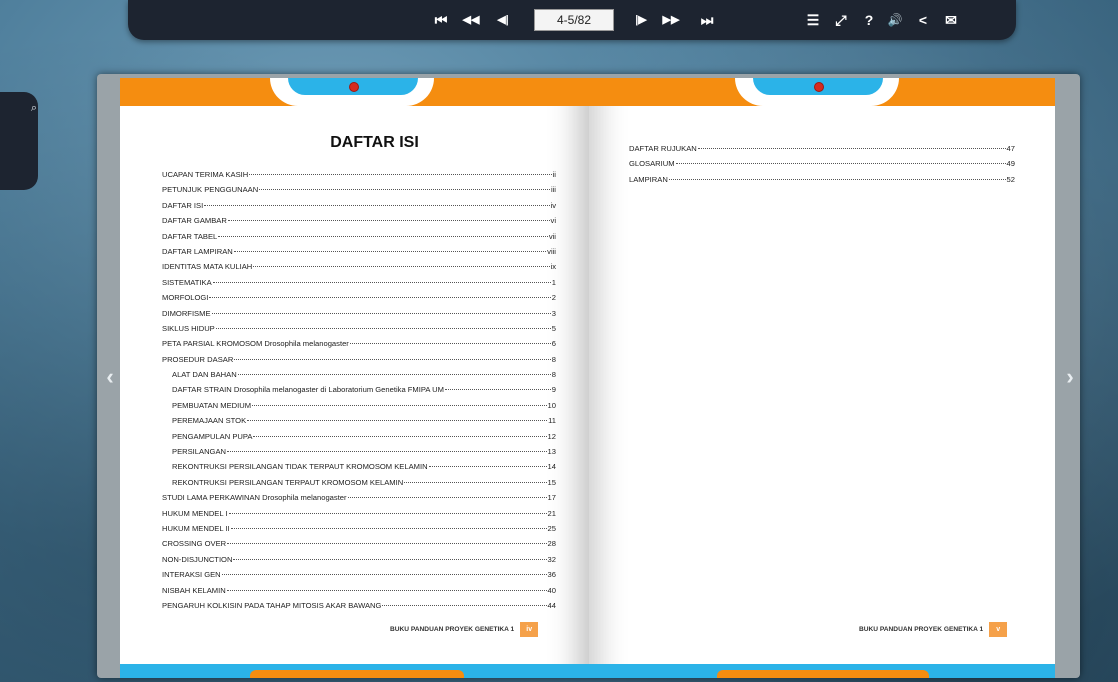 The image size is (1118, 682). I want to click on toc-entry: CROSSING OVER 28, so click(359, 546).